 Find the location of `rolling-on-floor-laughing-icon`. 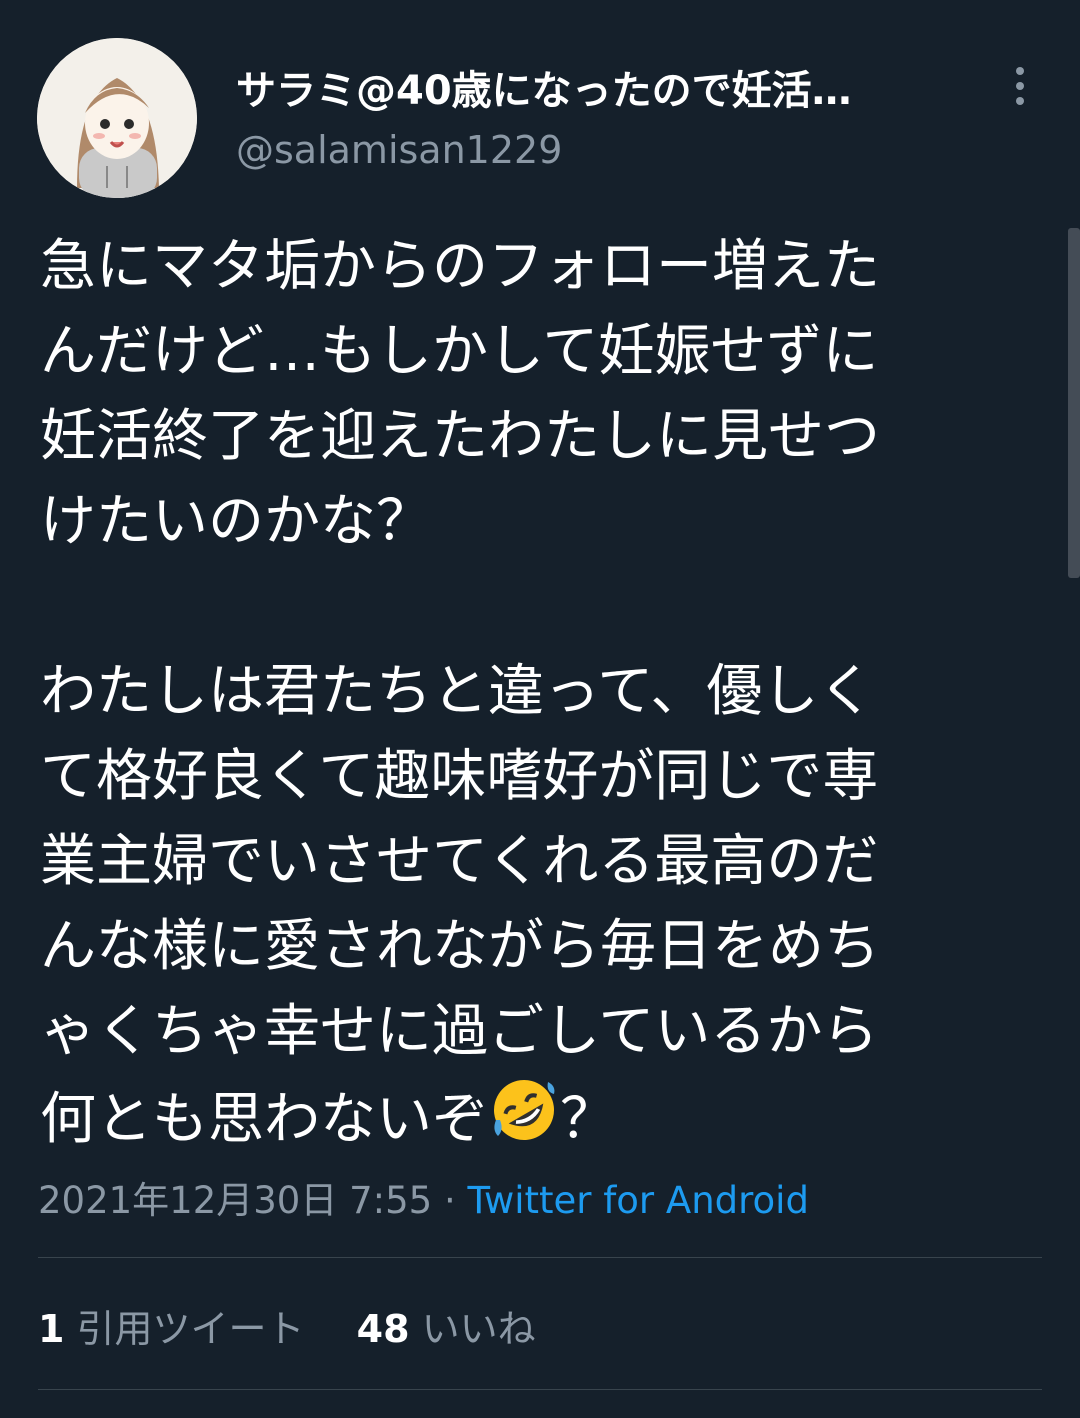

rolling-on-floor-laughing-icon is located at coordinates (524, 1110).